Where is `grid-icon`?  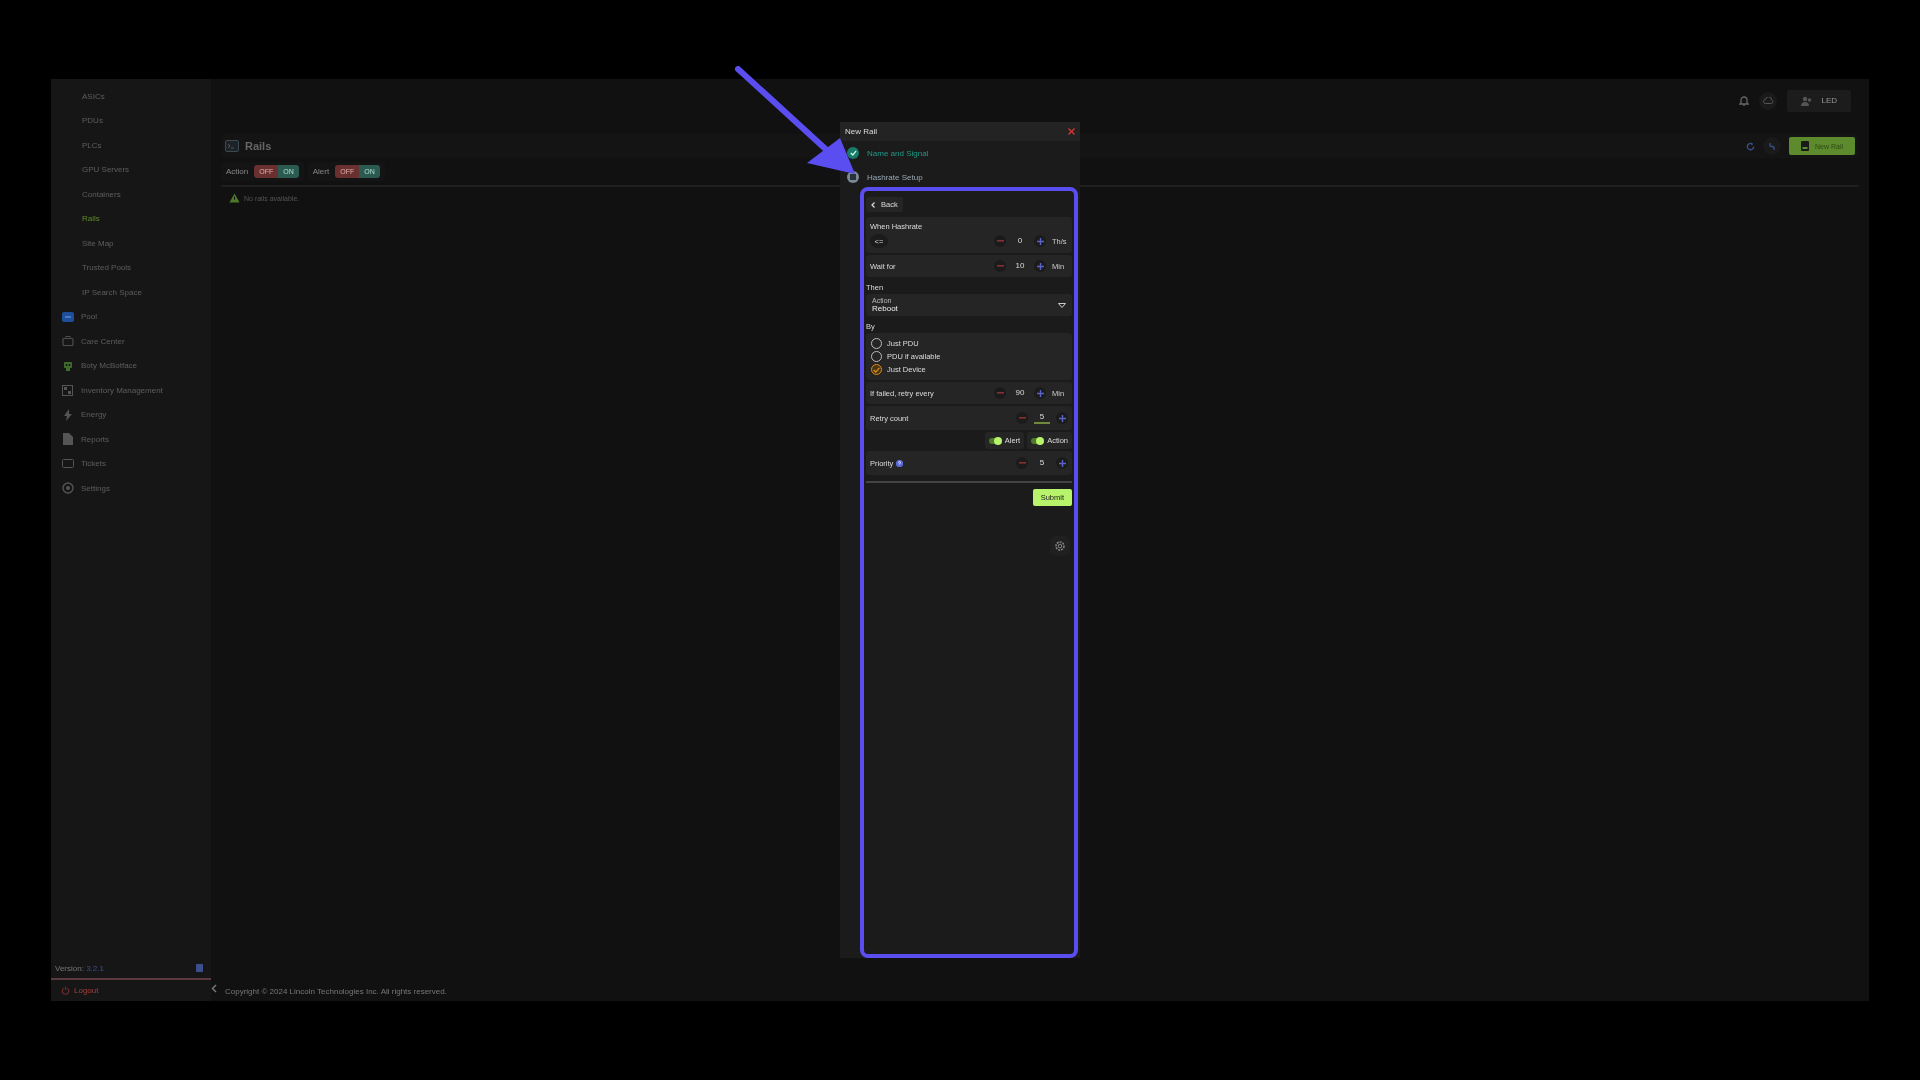 grid-icon is located at coordinates (67, 390).